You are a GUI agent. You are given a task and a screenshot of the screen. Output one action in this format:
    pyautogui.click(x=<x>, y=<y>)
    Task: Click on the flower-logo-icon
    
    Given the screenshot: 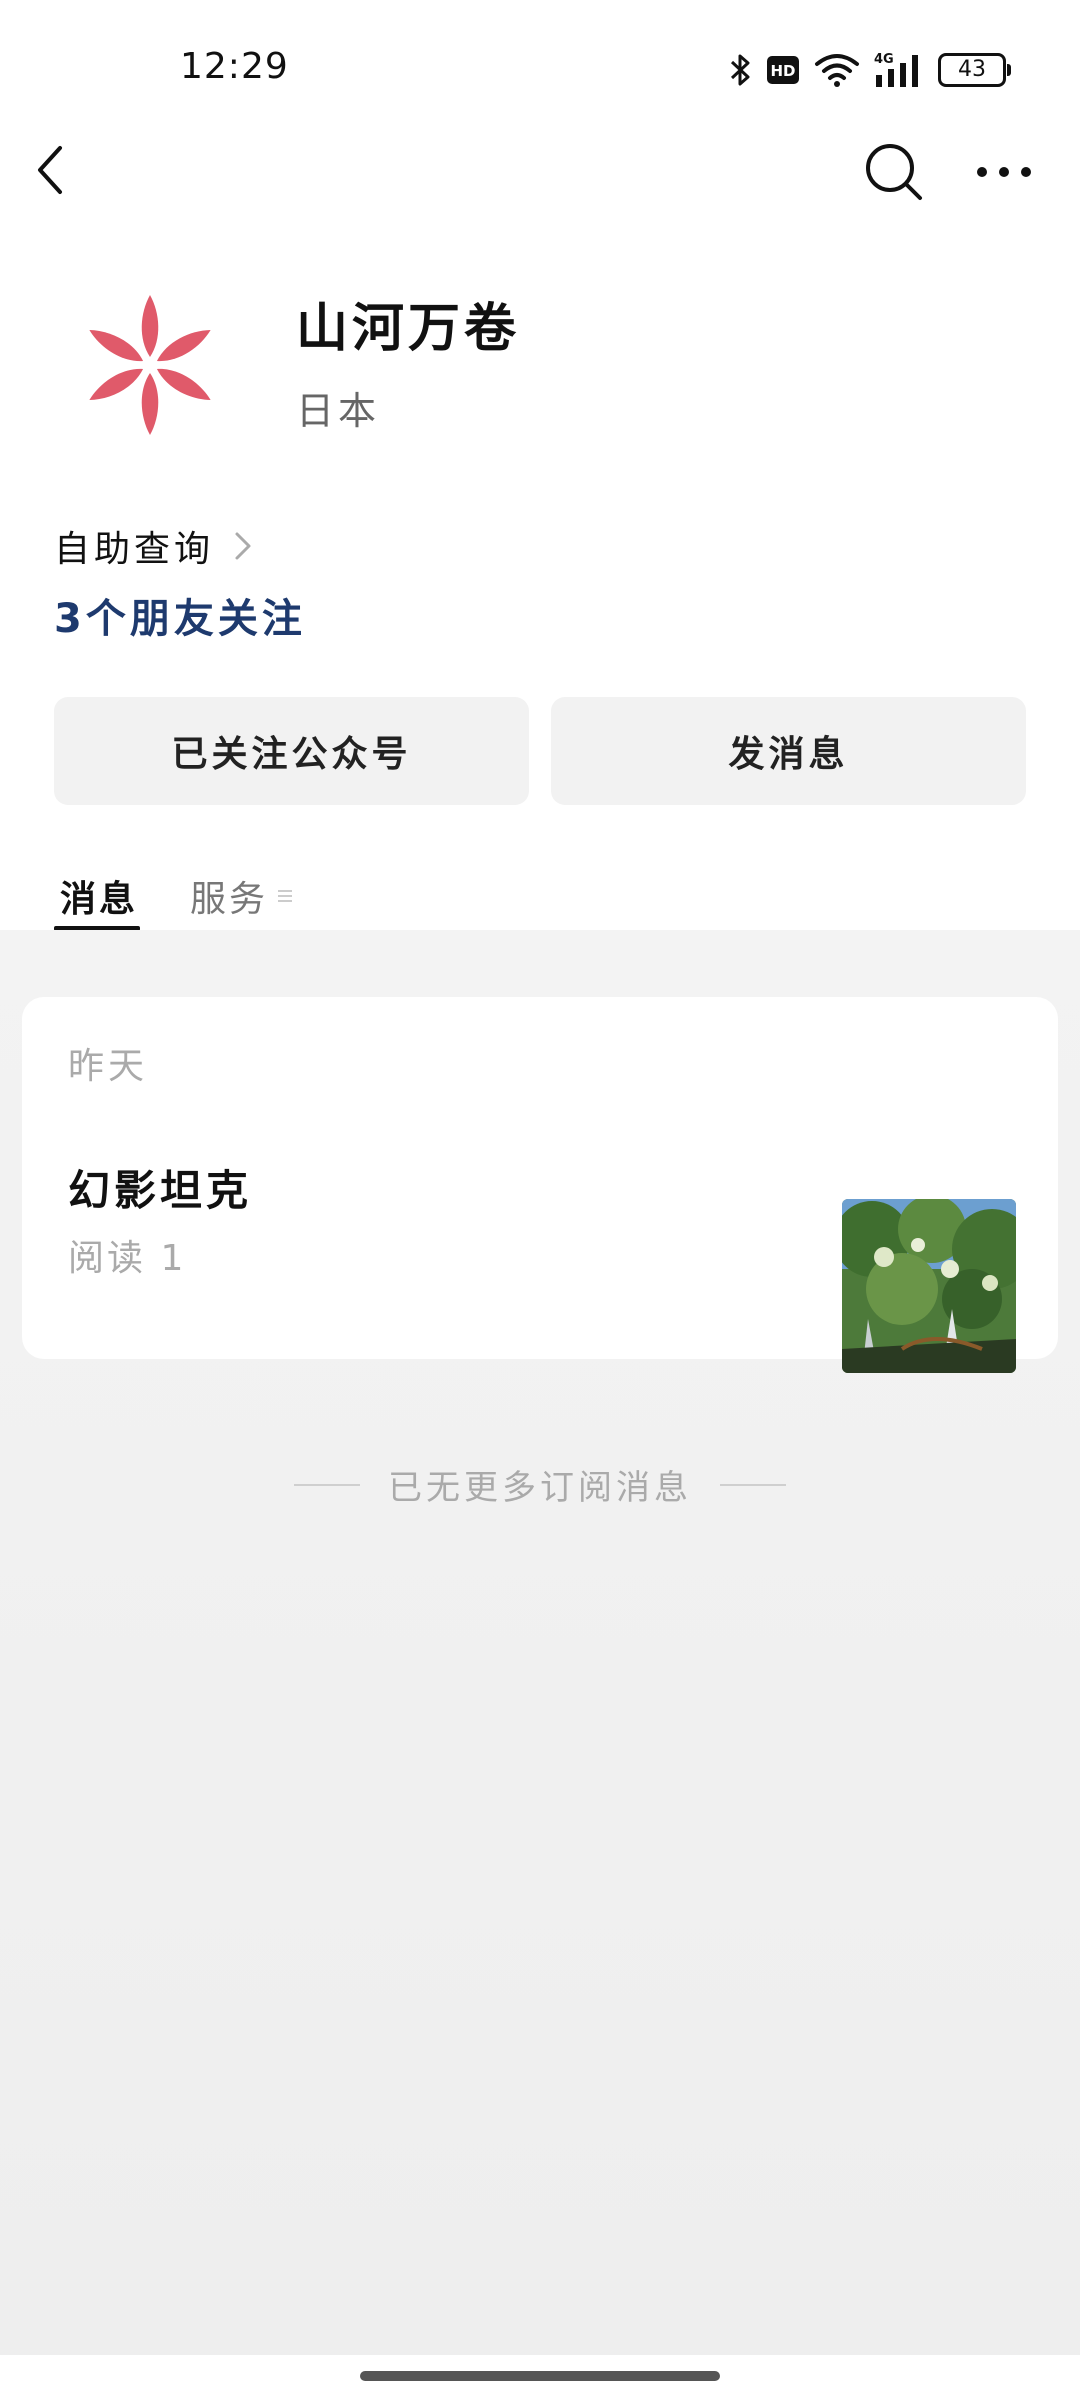 What is the action you would take?
    pyautogui.click(x=150, y=365)
    